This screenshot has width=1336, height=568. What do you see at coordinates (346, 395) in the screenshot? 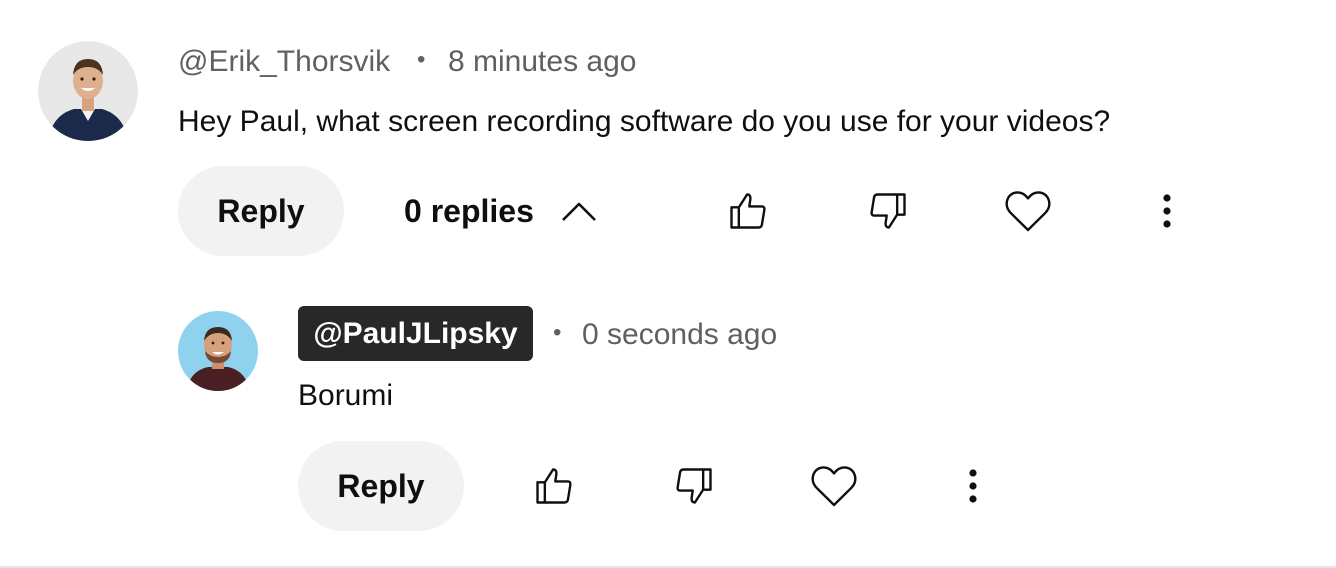
I see `reply-text: Borumi` at bounding box center [346, 395].